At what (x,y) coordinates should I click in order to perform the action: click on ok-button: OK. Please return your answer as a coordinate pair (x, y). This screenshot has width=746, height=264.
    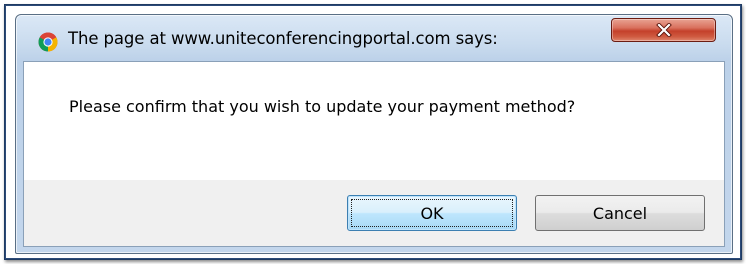
    Looking at the image, I should click on (432, 213).